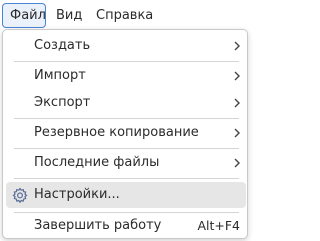 The image size is (320, 241). I want to click on menu-item-label: Завершить работу, so click(98, 225).